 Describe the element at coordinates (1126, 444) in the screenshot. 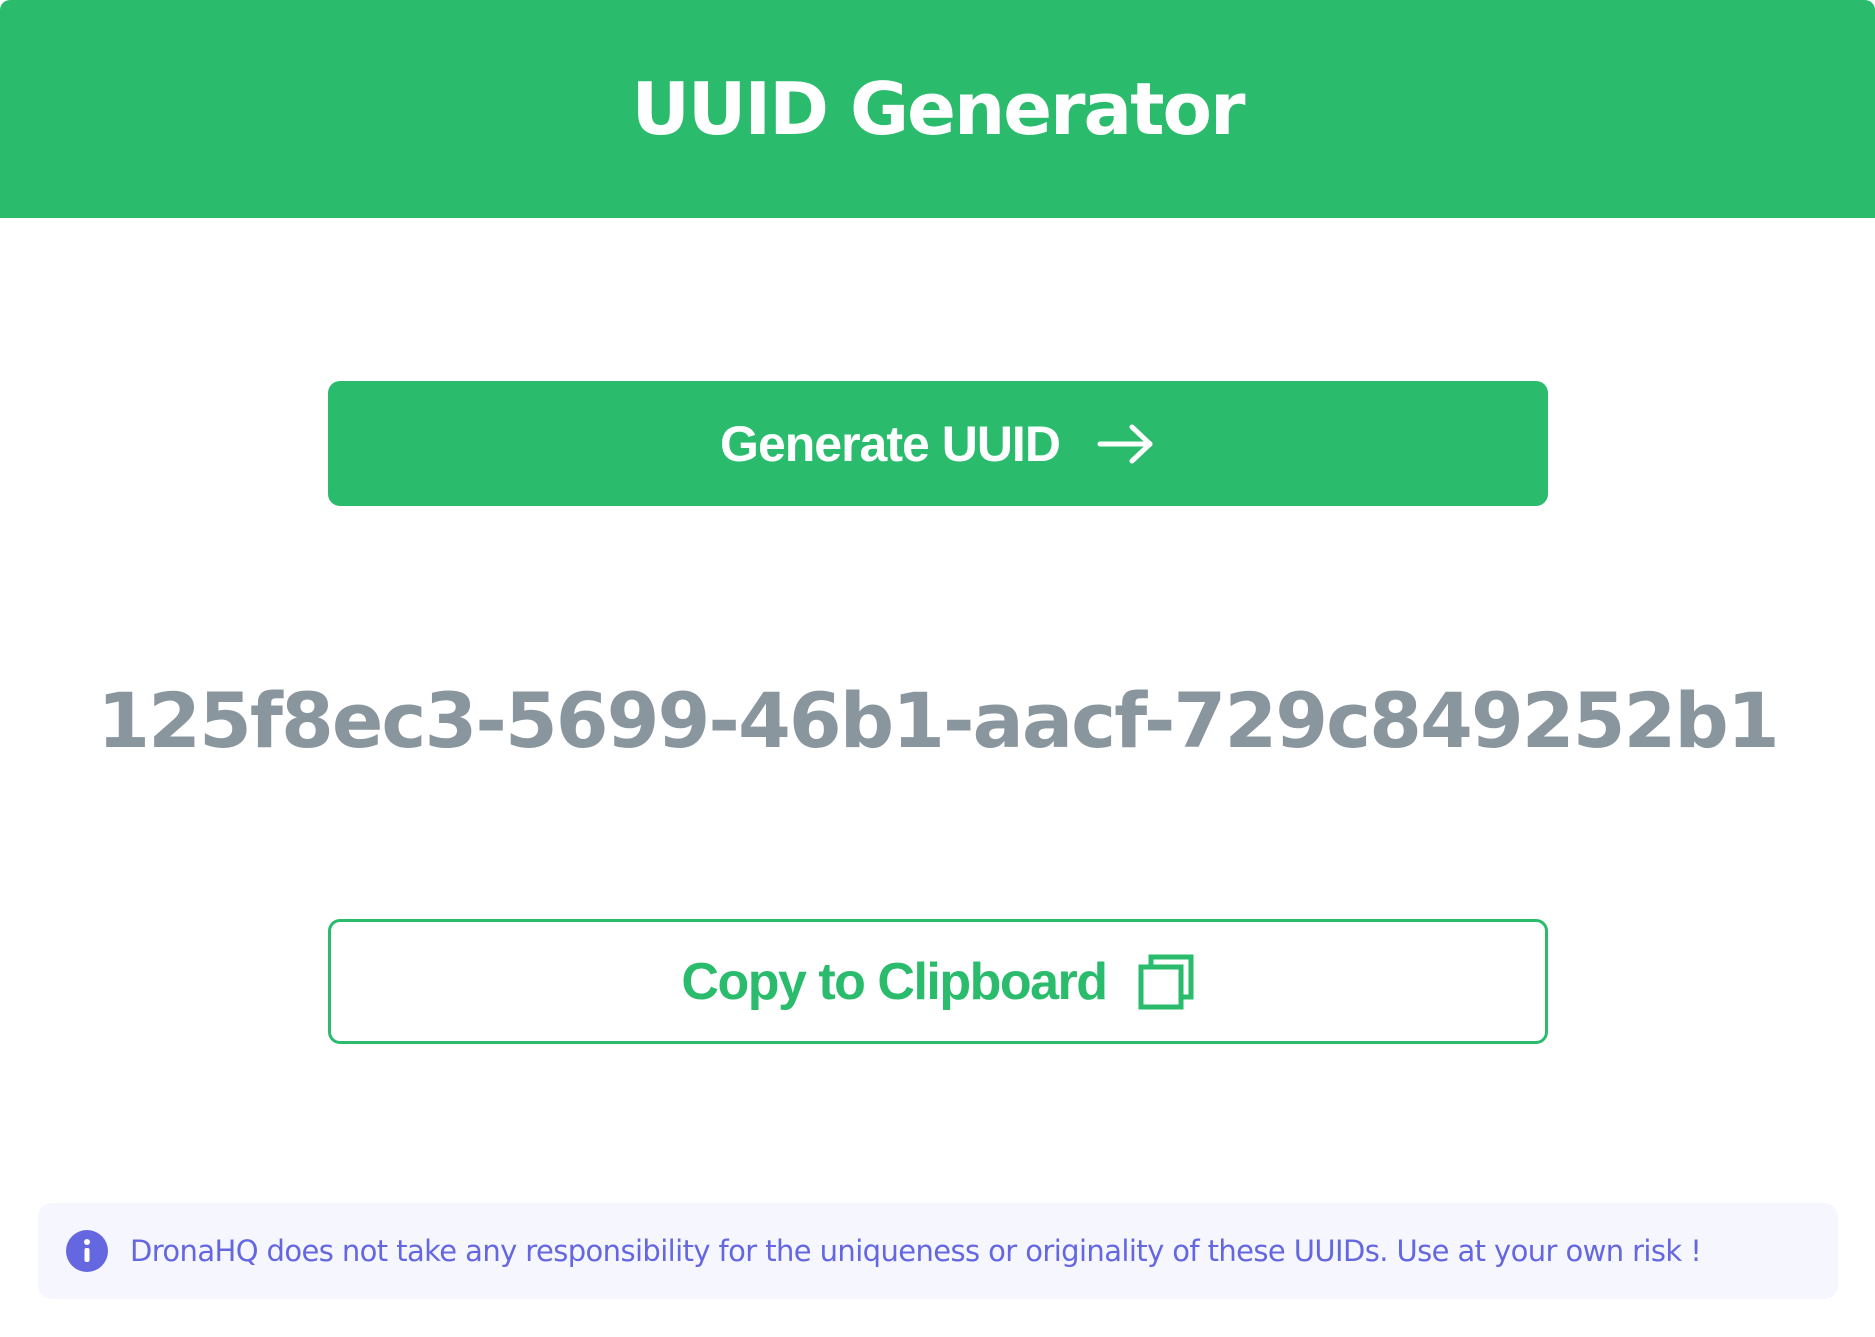

I see `arrow-right-icon` at that location.